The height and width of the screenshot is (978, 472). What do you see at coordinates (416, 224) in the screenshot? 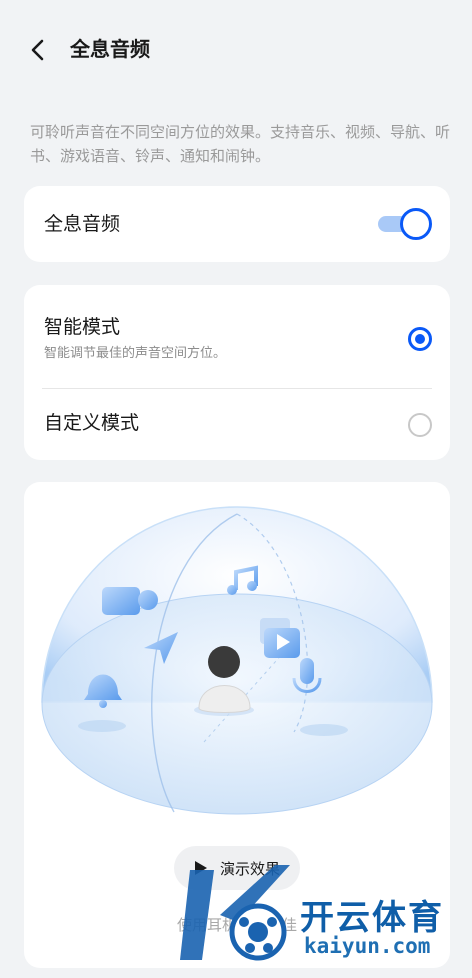
I see `toggle-knob` at bounding box center [416, 224].